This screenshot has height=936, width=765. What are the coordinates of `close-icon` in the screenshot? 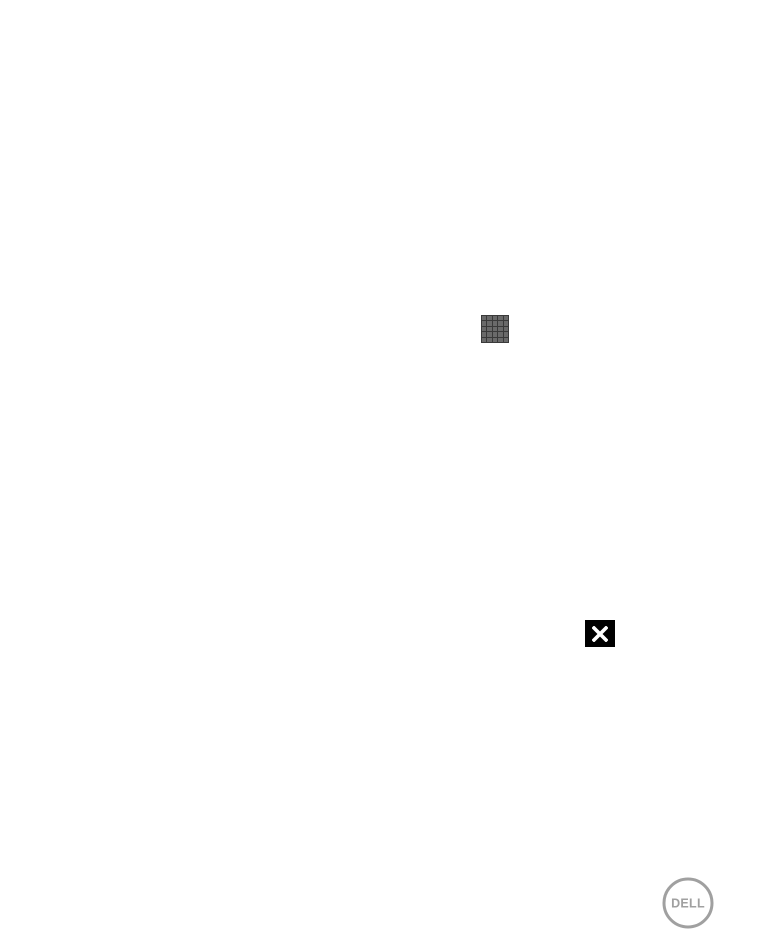 It's located at (600, 633).